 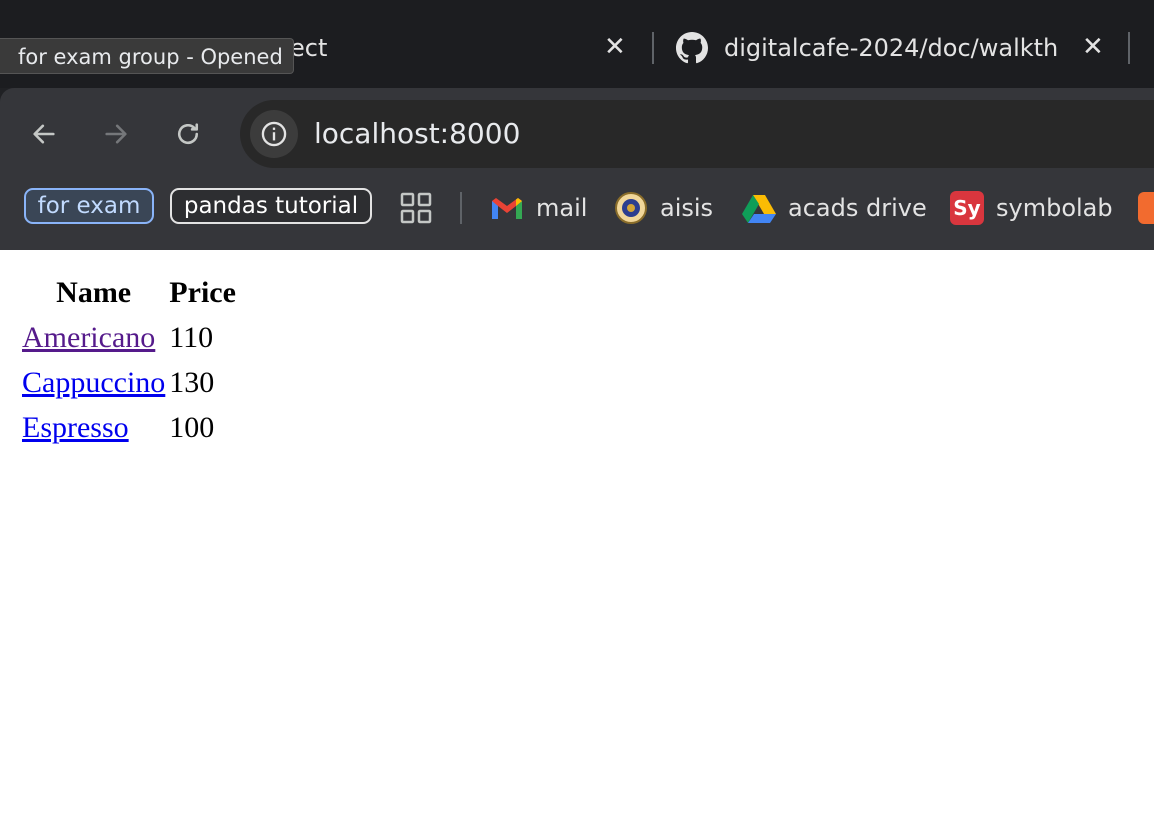 I want to click on symbolab-icon: Sy, so click(x=967, y=208).